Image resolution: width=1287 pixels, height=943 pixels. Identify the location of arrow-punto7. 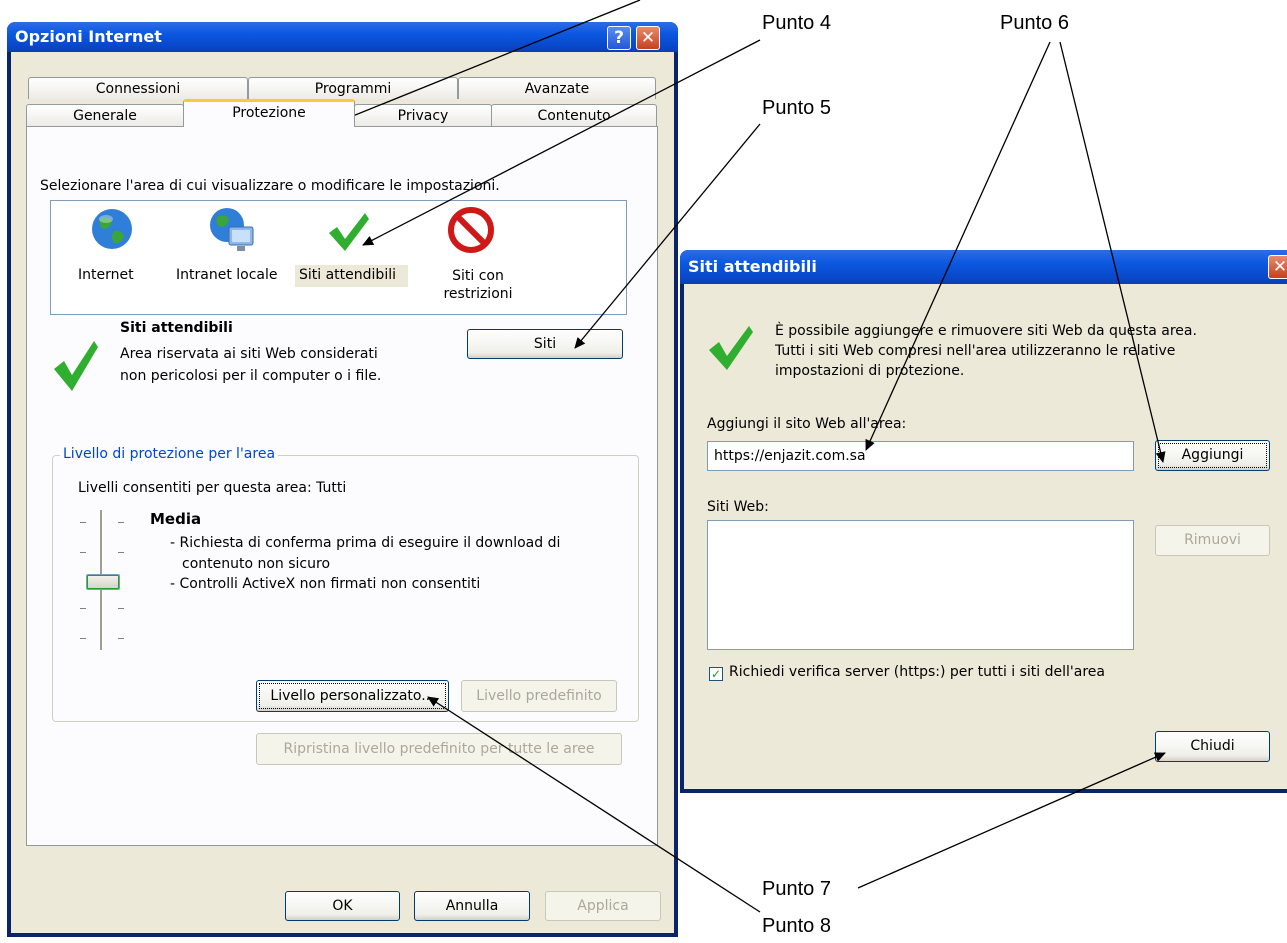
(1011, 820).